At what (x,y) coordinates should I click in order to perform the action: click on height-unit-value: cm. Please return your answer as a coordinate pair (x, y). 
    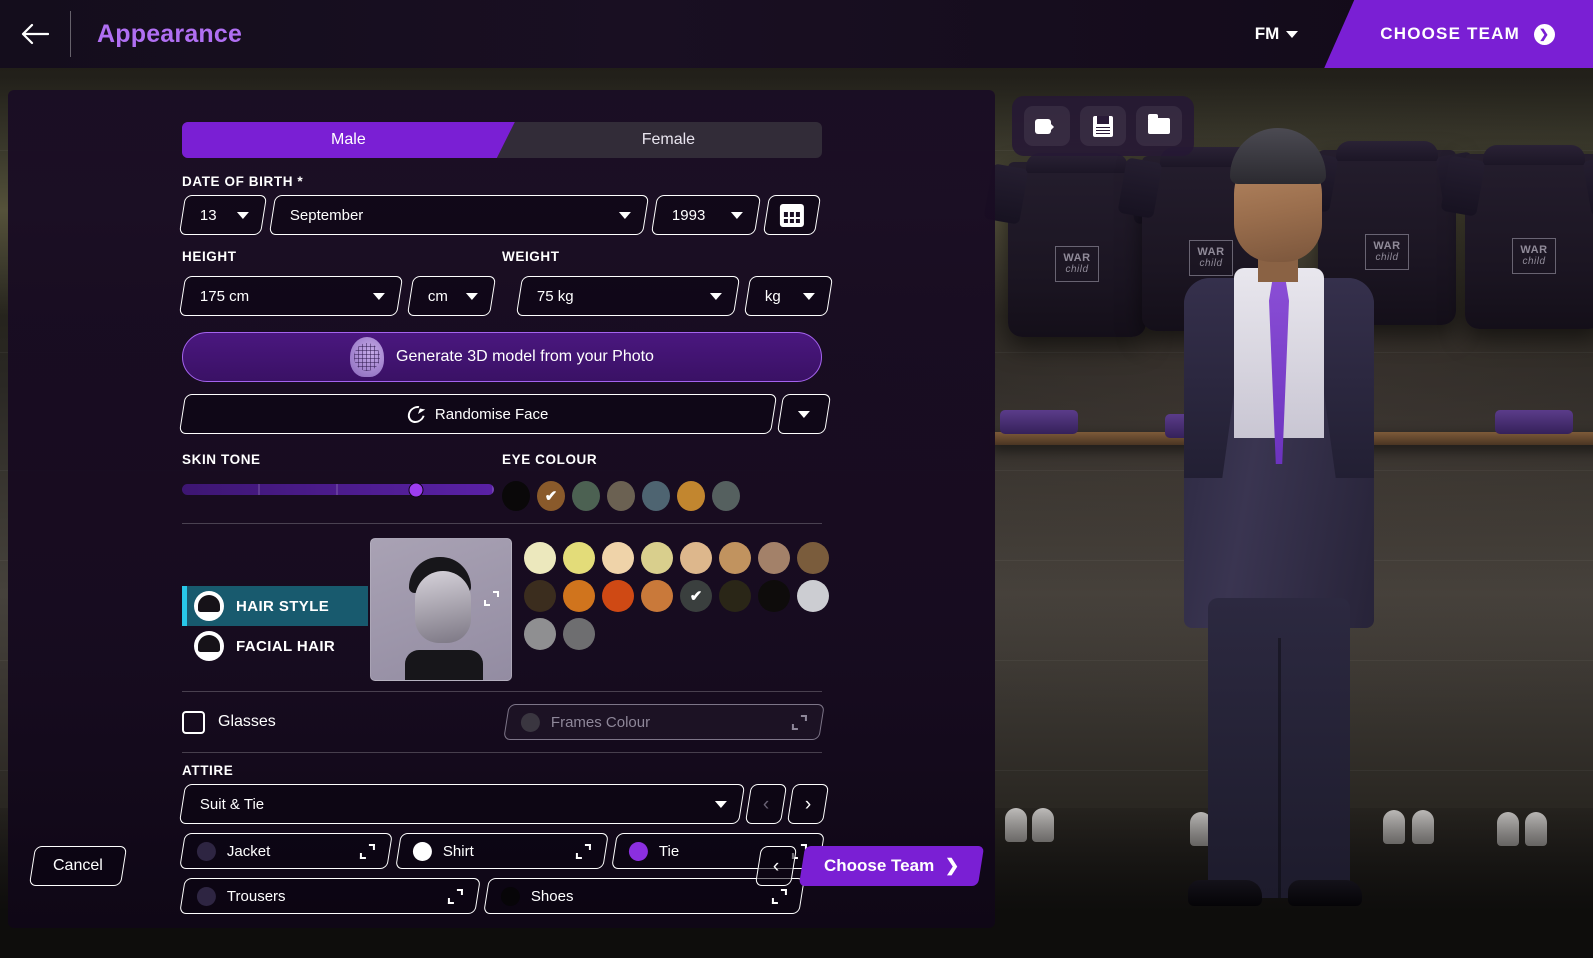
    Looking at the image, I should click on (438, 296).